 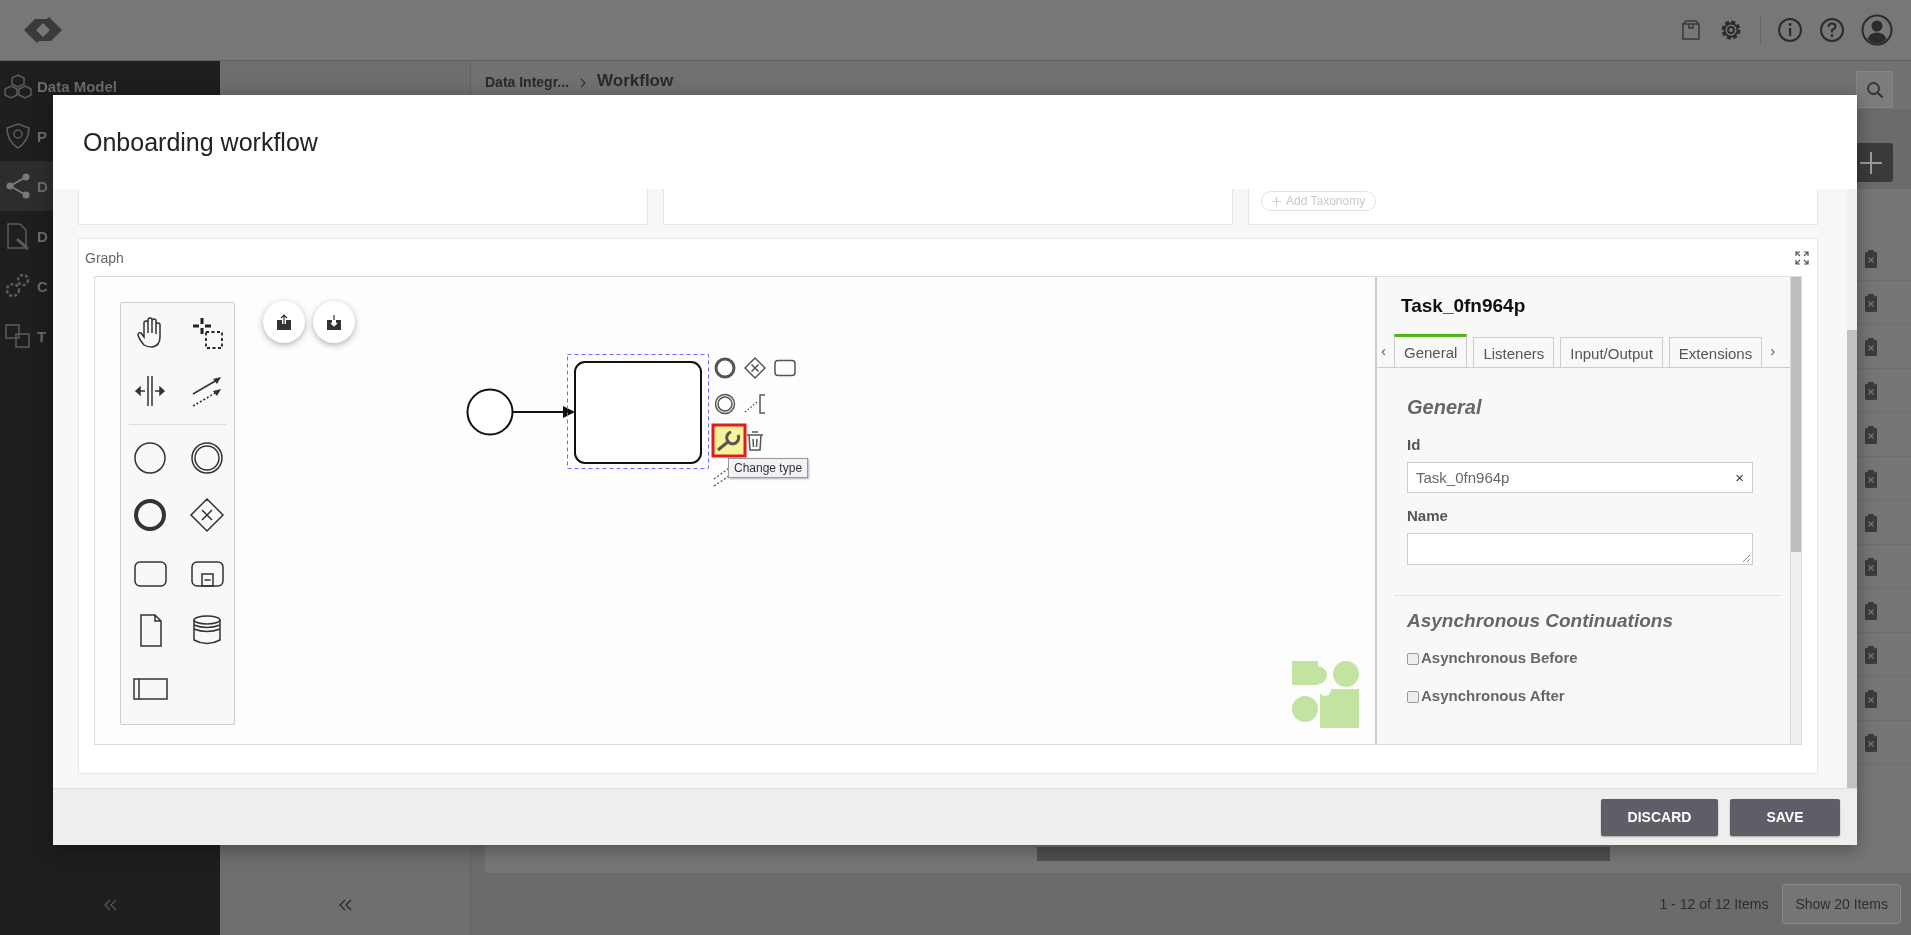 I want to click on field-label: Id, so click(x=1414, y=445).